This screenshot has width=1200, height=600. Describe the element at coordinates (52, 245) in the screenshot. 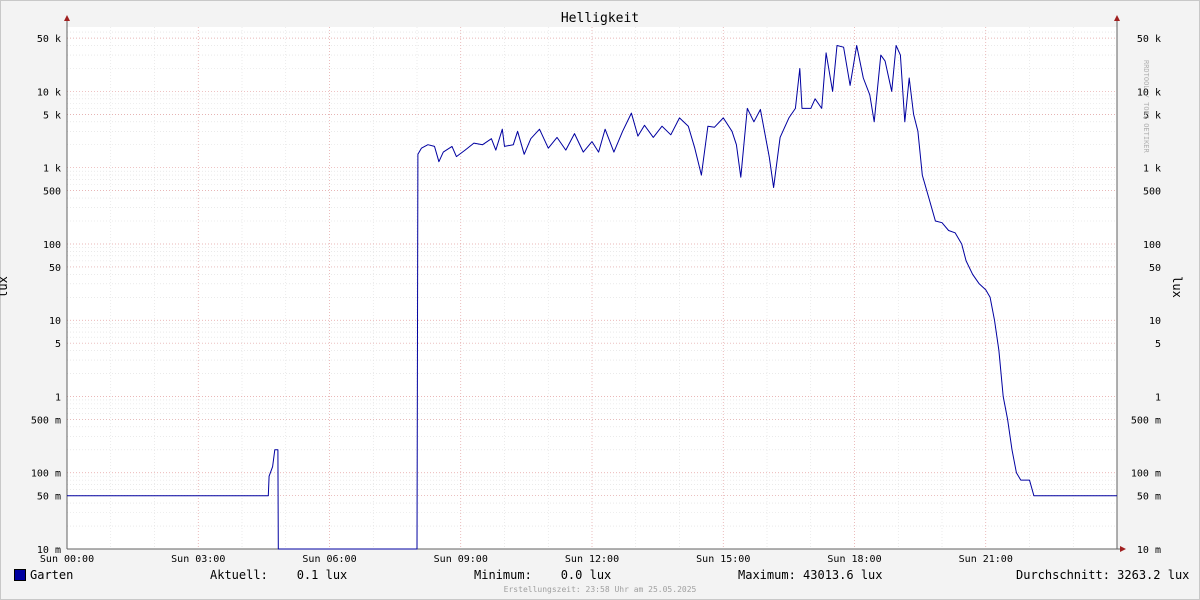

I see `y-tick-label-left: 100` at that location.